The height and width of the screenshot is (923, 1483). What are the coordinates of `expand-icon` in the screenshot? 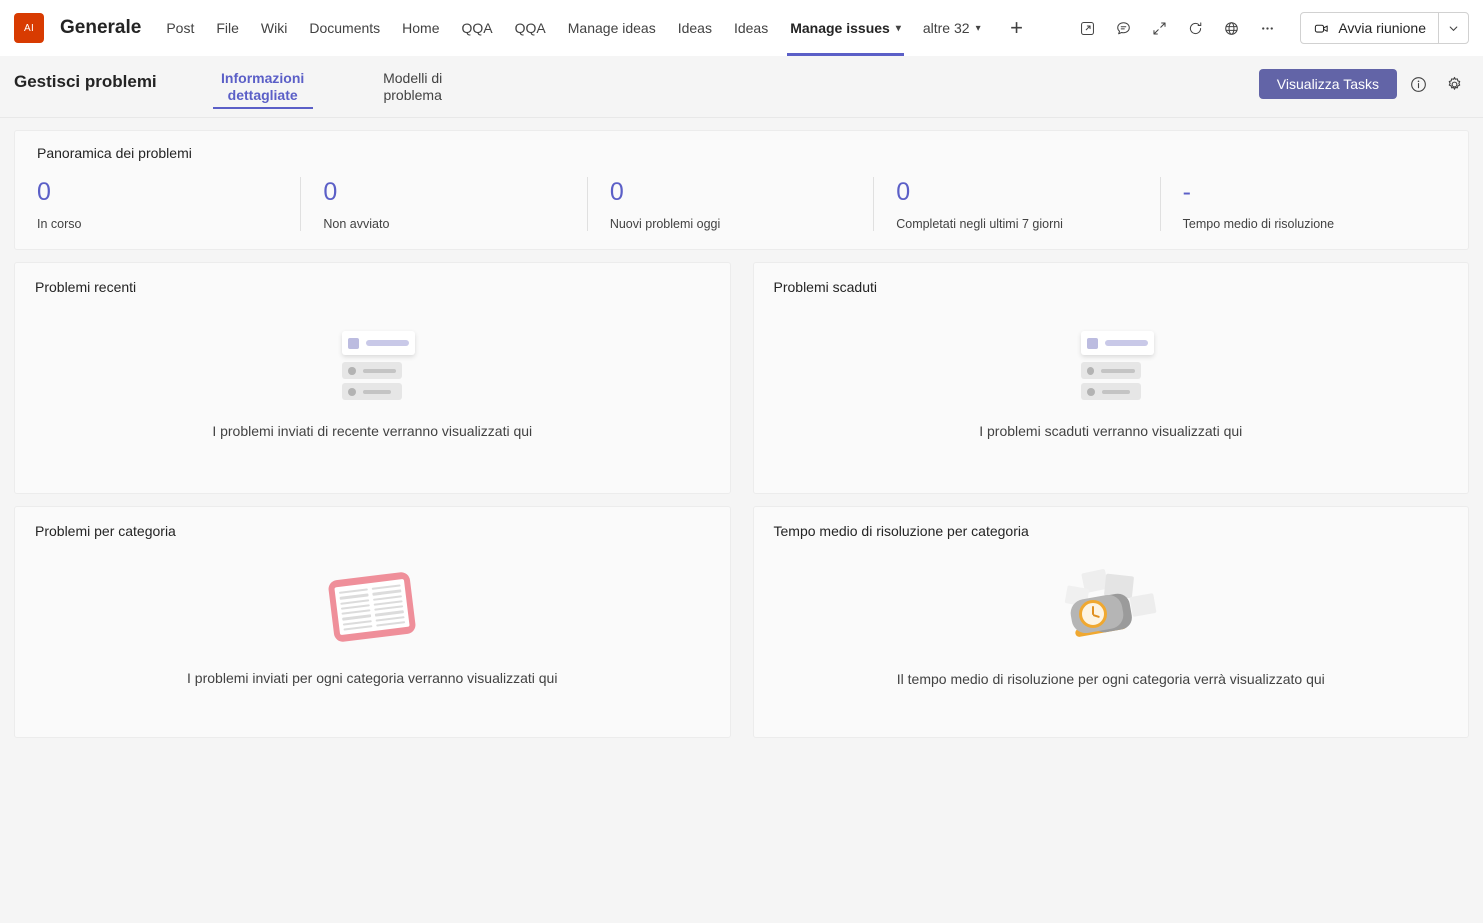 It's located at (1159, 28).